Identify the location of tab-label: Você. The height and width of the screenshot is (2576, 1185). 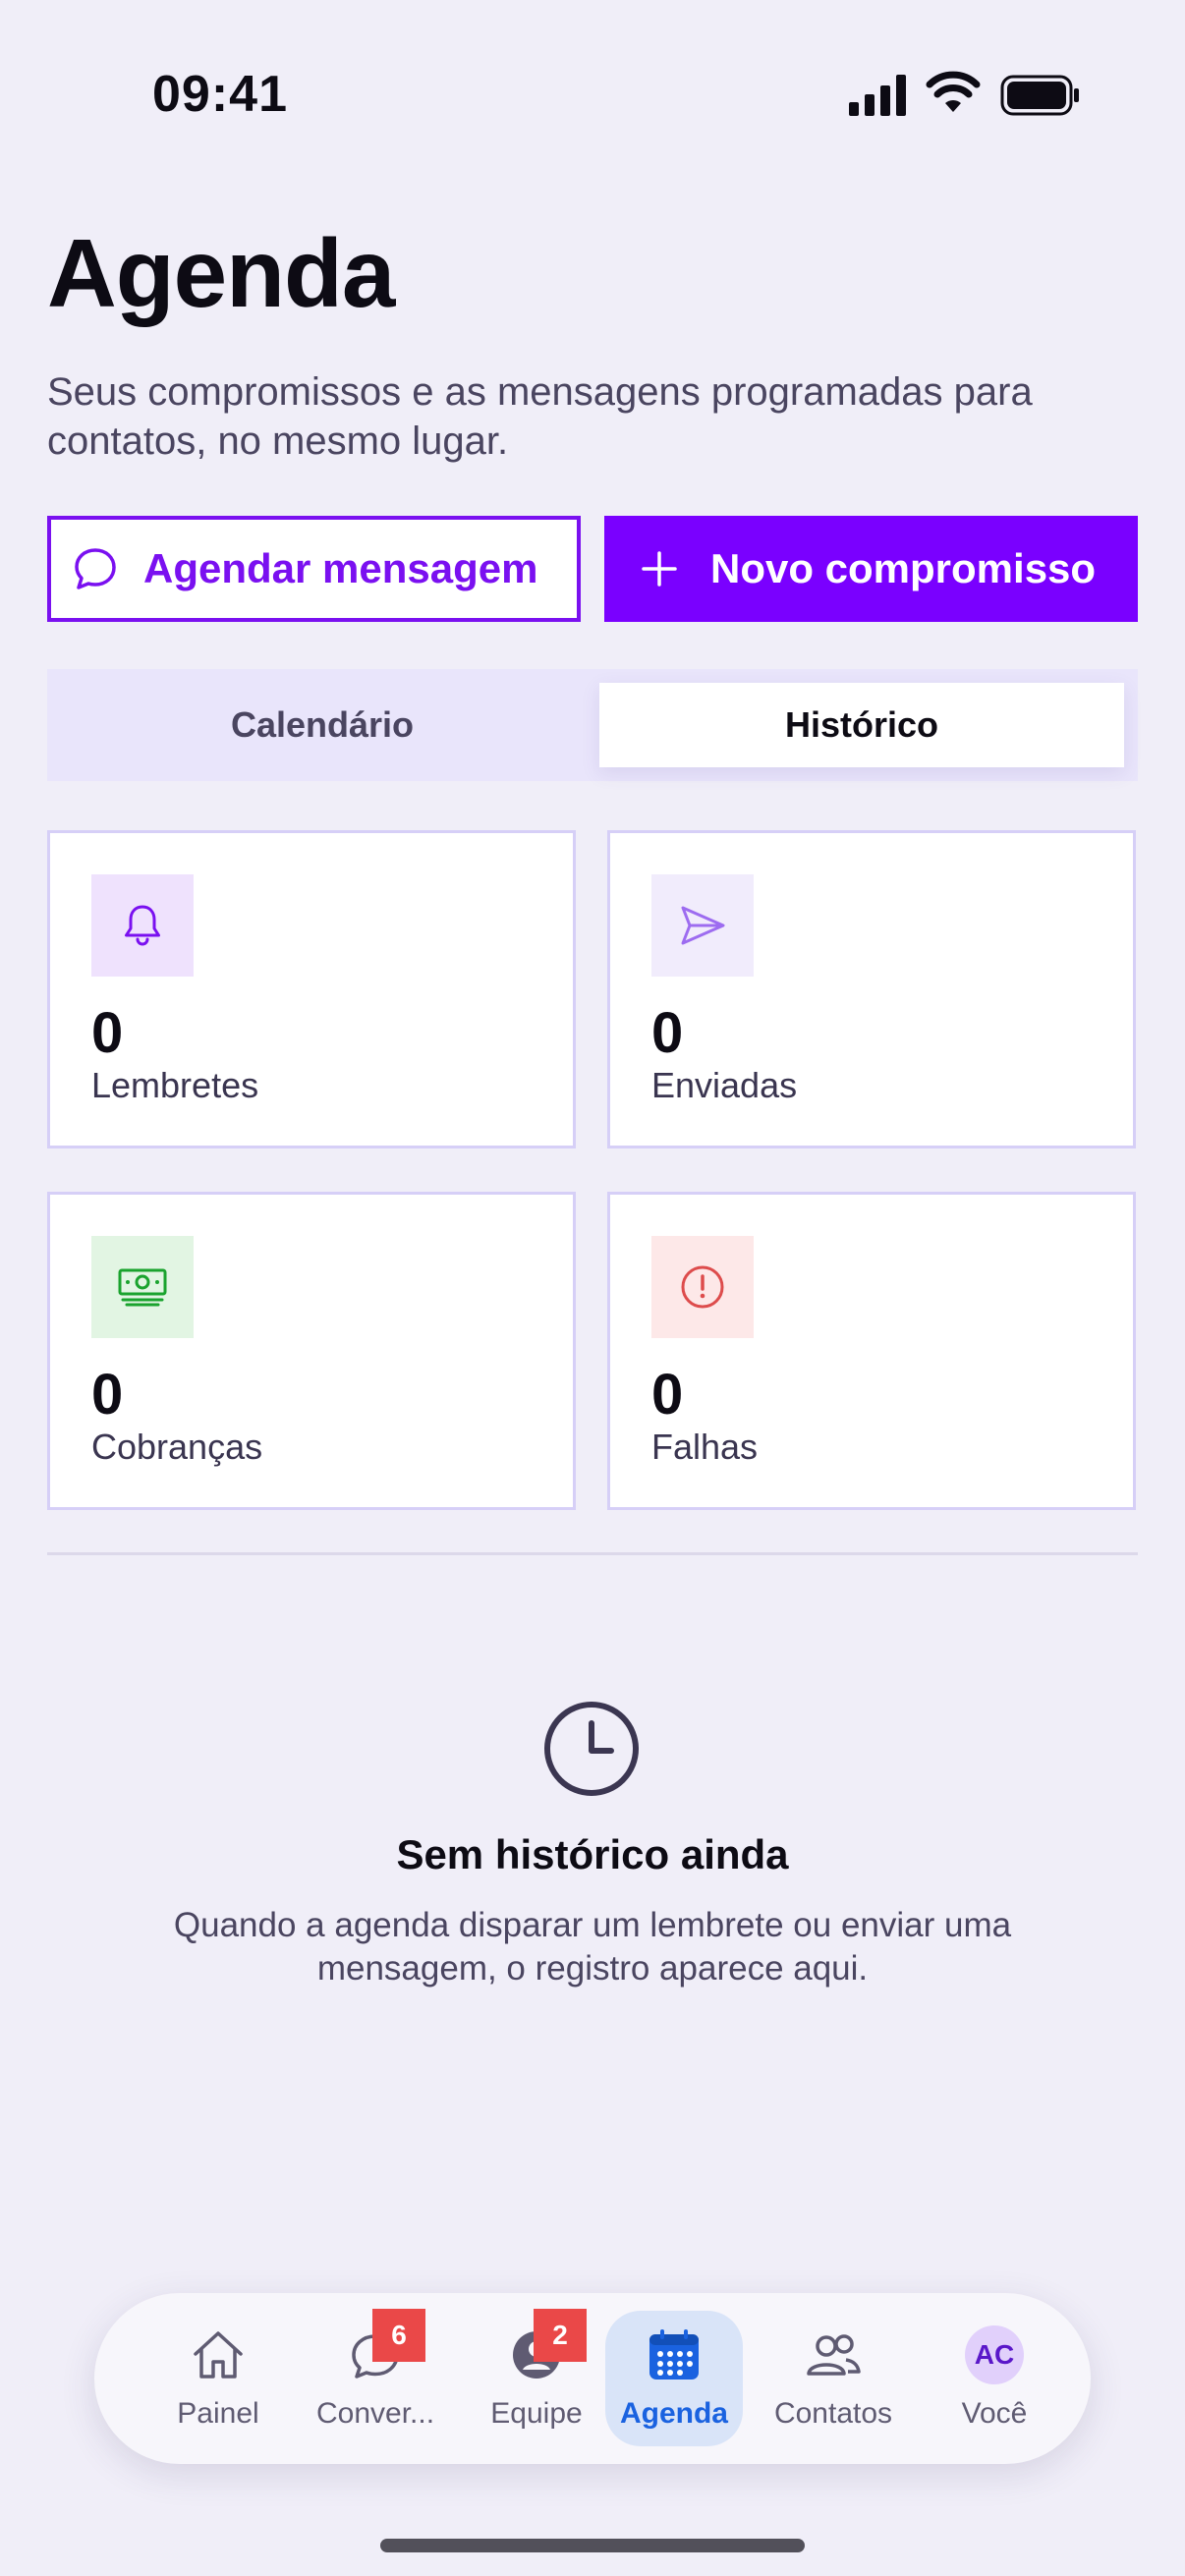
(995, 2413).